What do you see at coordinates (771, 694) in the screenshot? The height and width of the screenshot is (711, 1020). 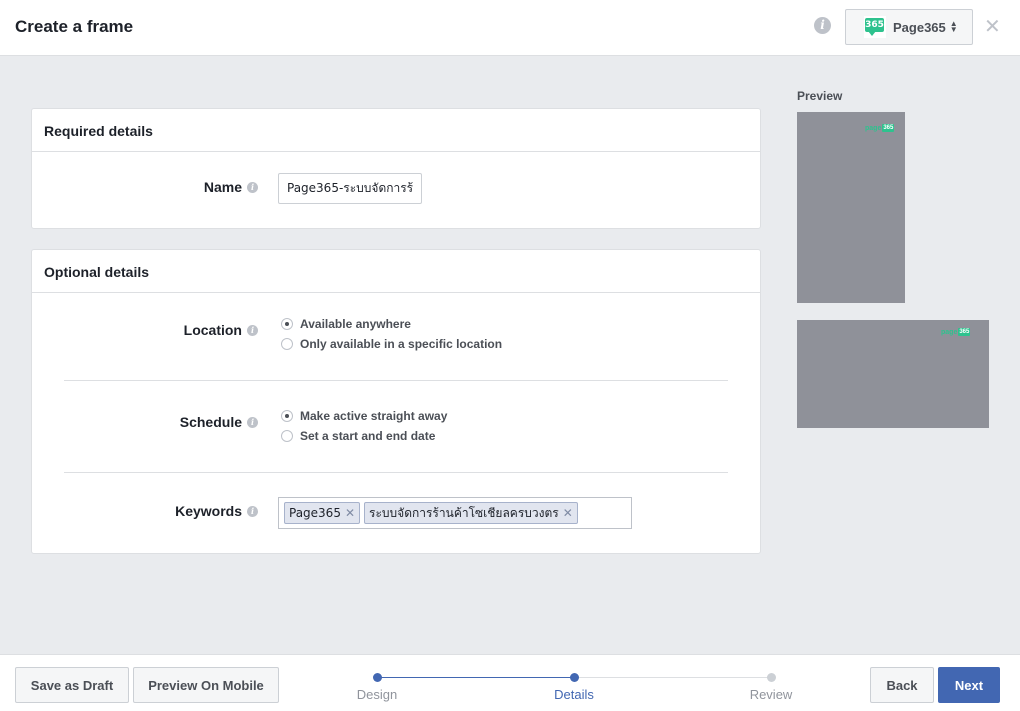 I see `step-review: Review` at bounding box center [771, 694].